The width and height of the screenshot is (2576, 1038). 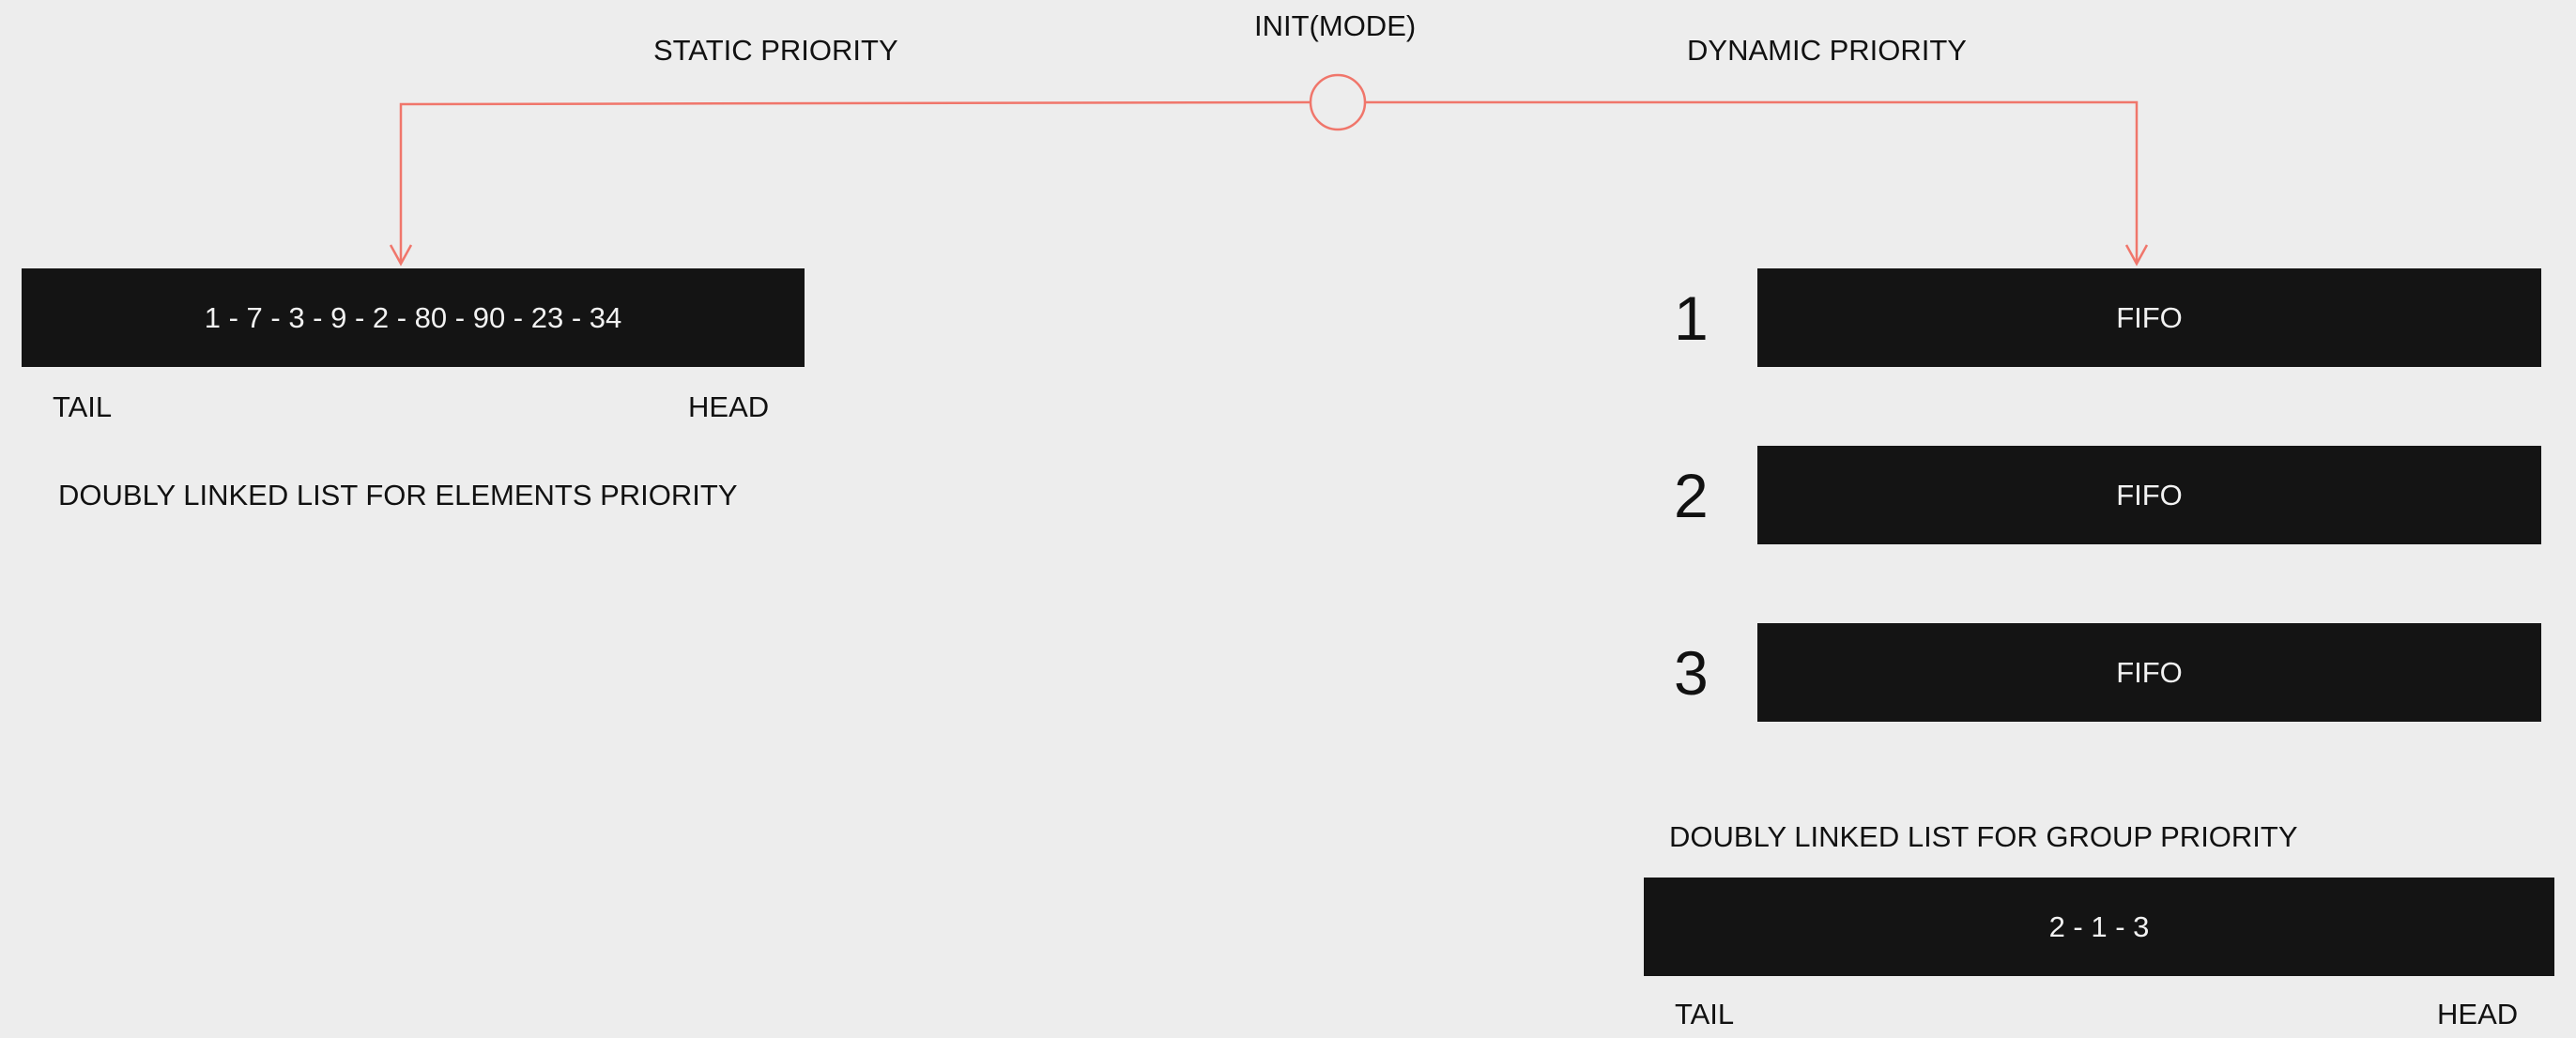 I want to click on elements-priority-list: 1 - 7 - 3 - 9 - 2 - 80 - 90 - 23 - 34, so click(x=414, y=317).